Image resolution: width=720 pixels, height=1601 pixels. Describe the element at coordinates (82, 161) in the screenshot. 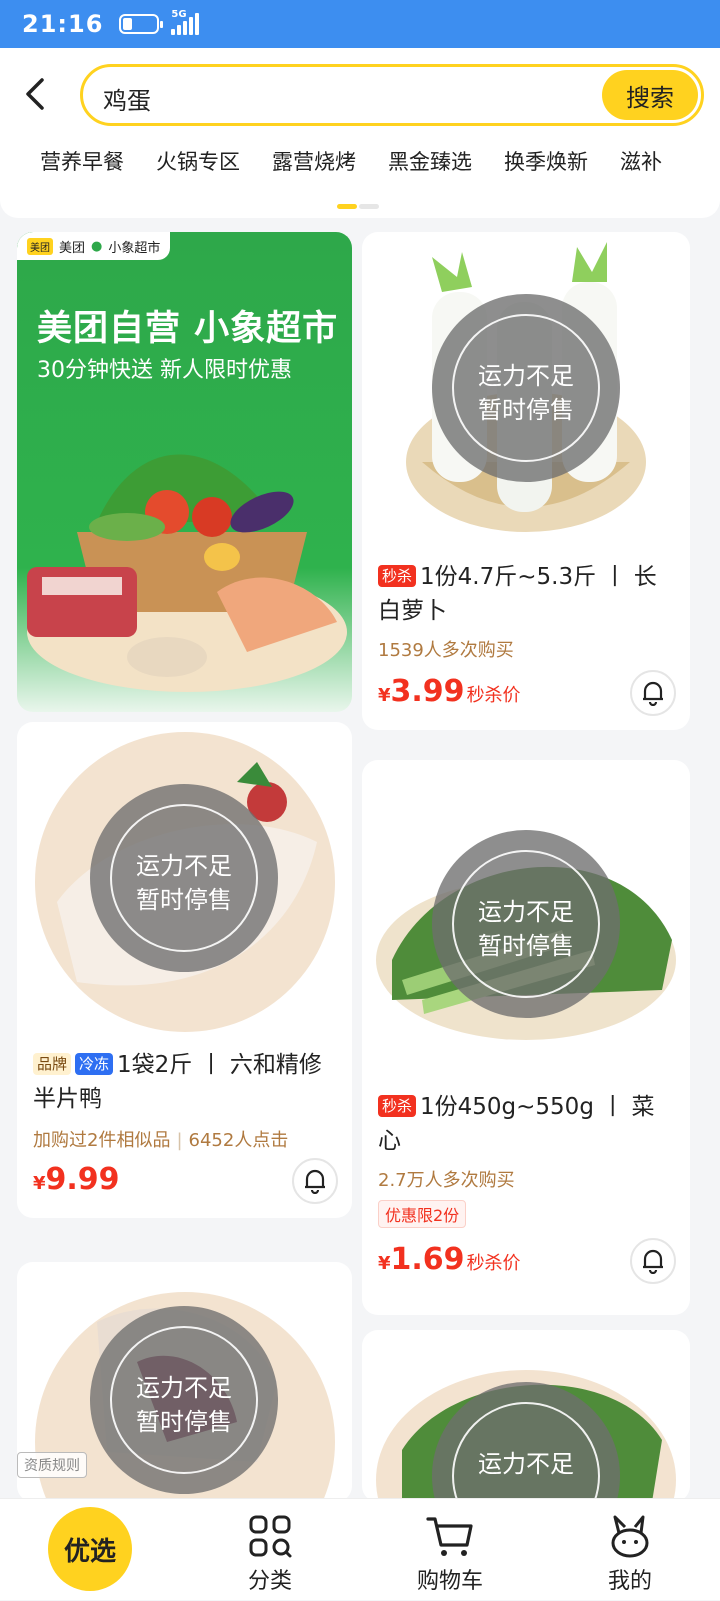

I see `category-item: 营养早餐` at that location.